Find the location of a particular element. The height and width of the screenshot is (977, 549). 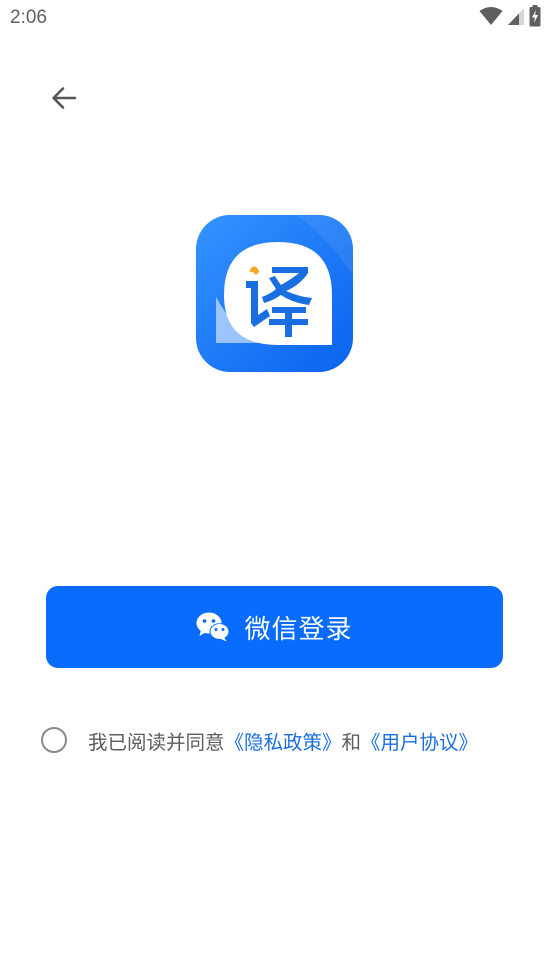

agreement-prefix: 我已阅读并同意 is located at coordinates (156, 742).